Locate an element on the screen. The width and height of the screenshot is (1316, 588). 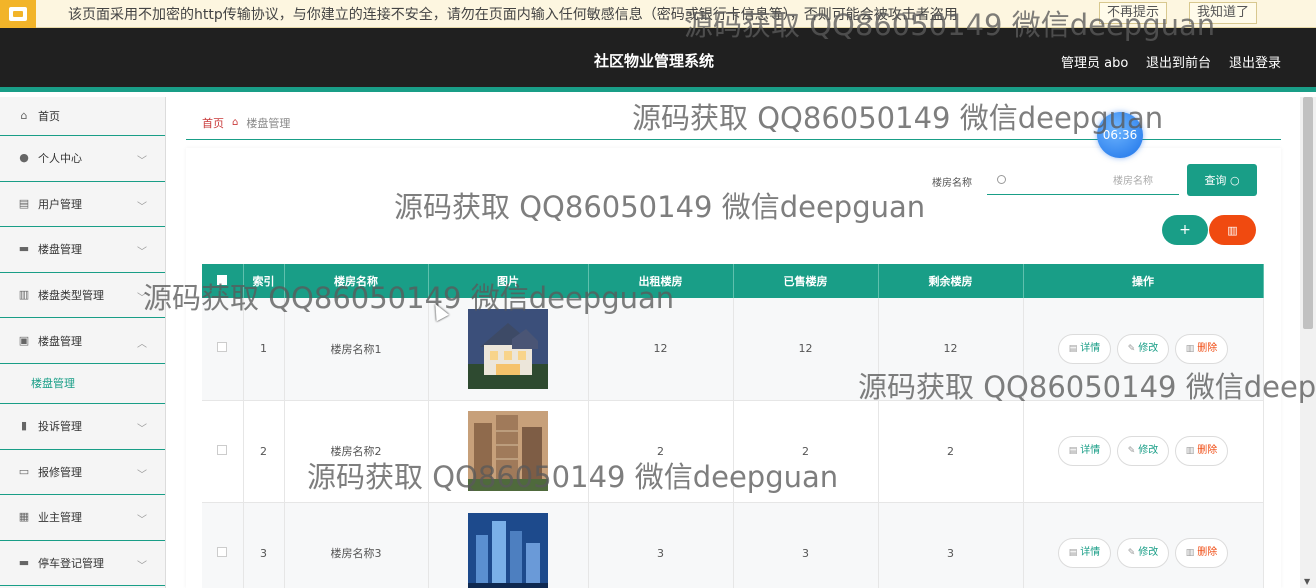
scrollbar-thumb is located at coordinates (1308, 213).